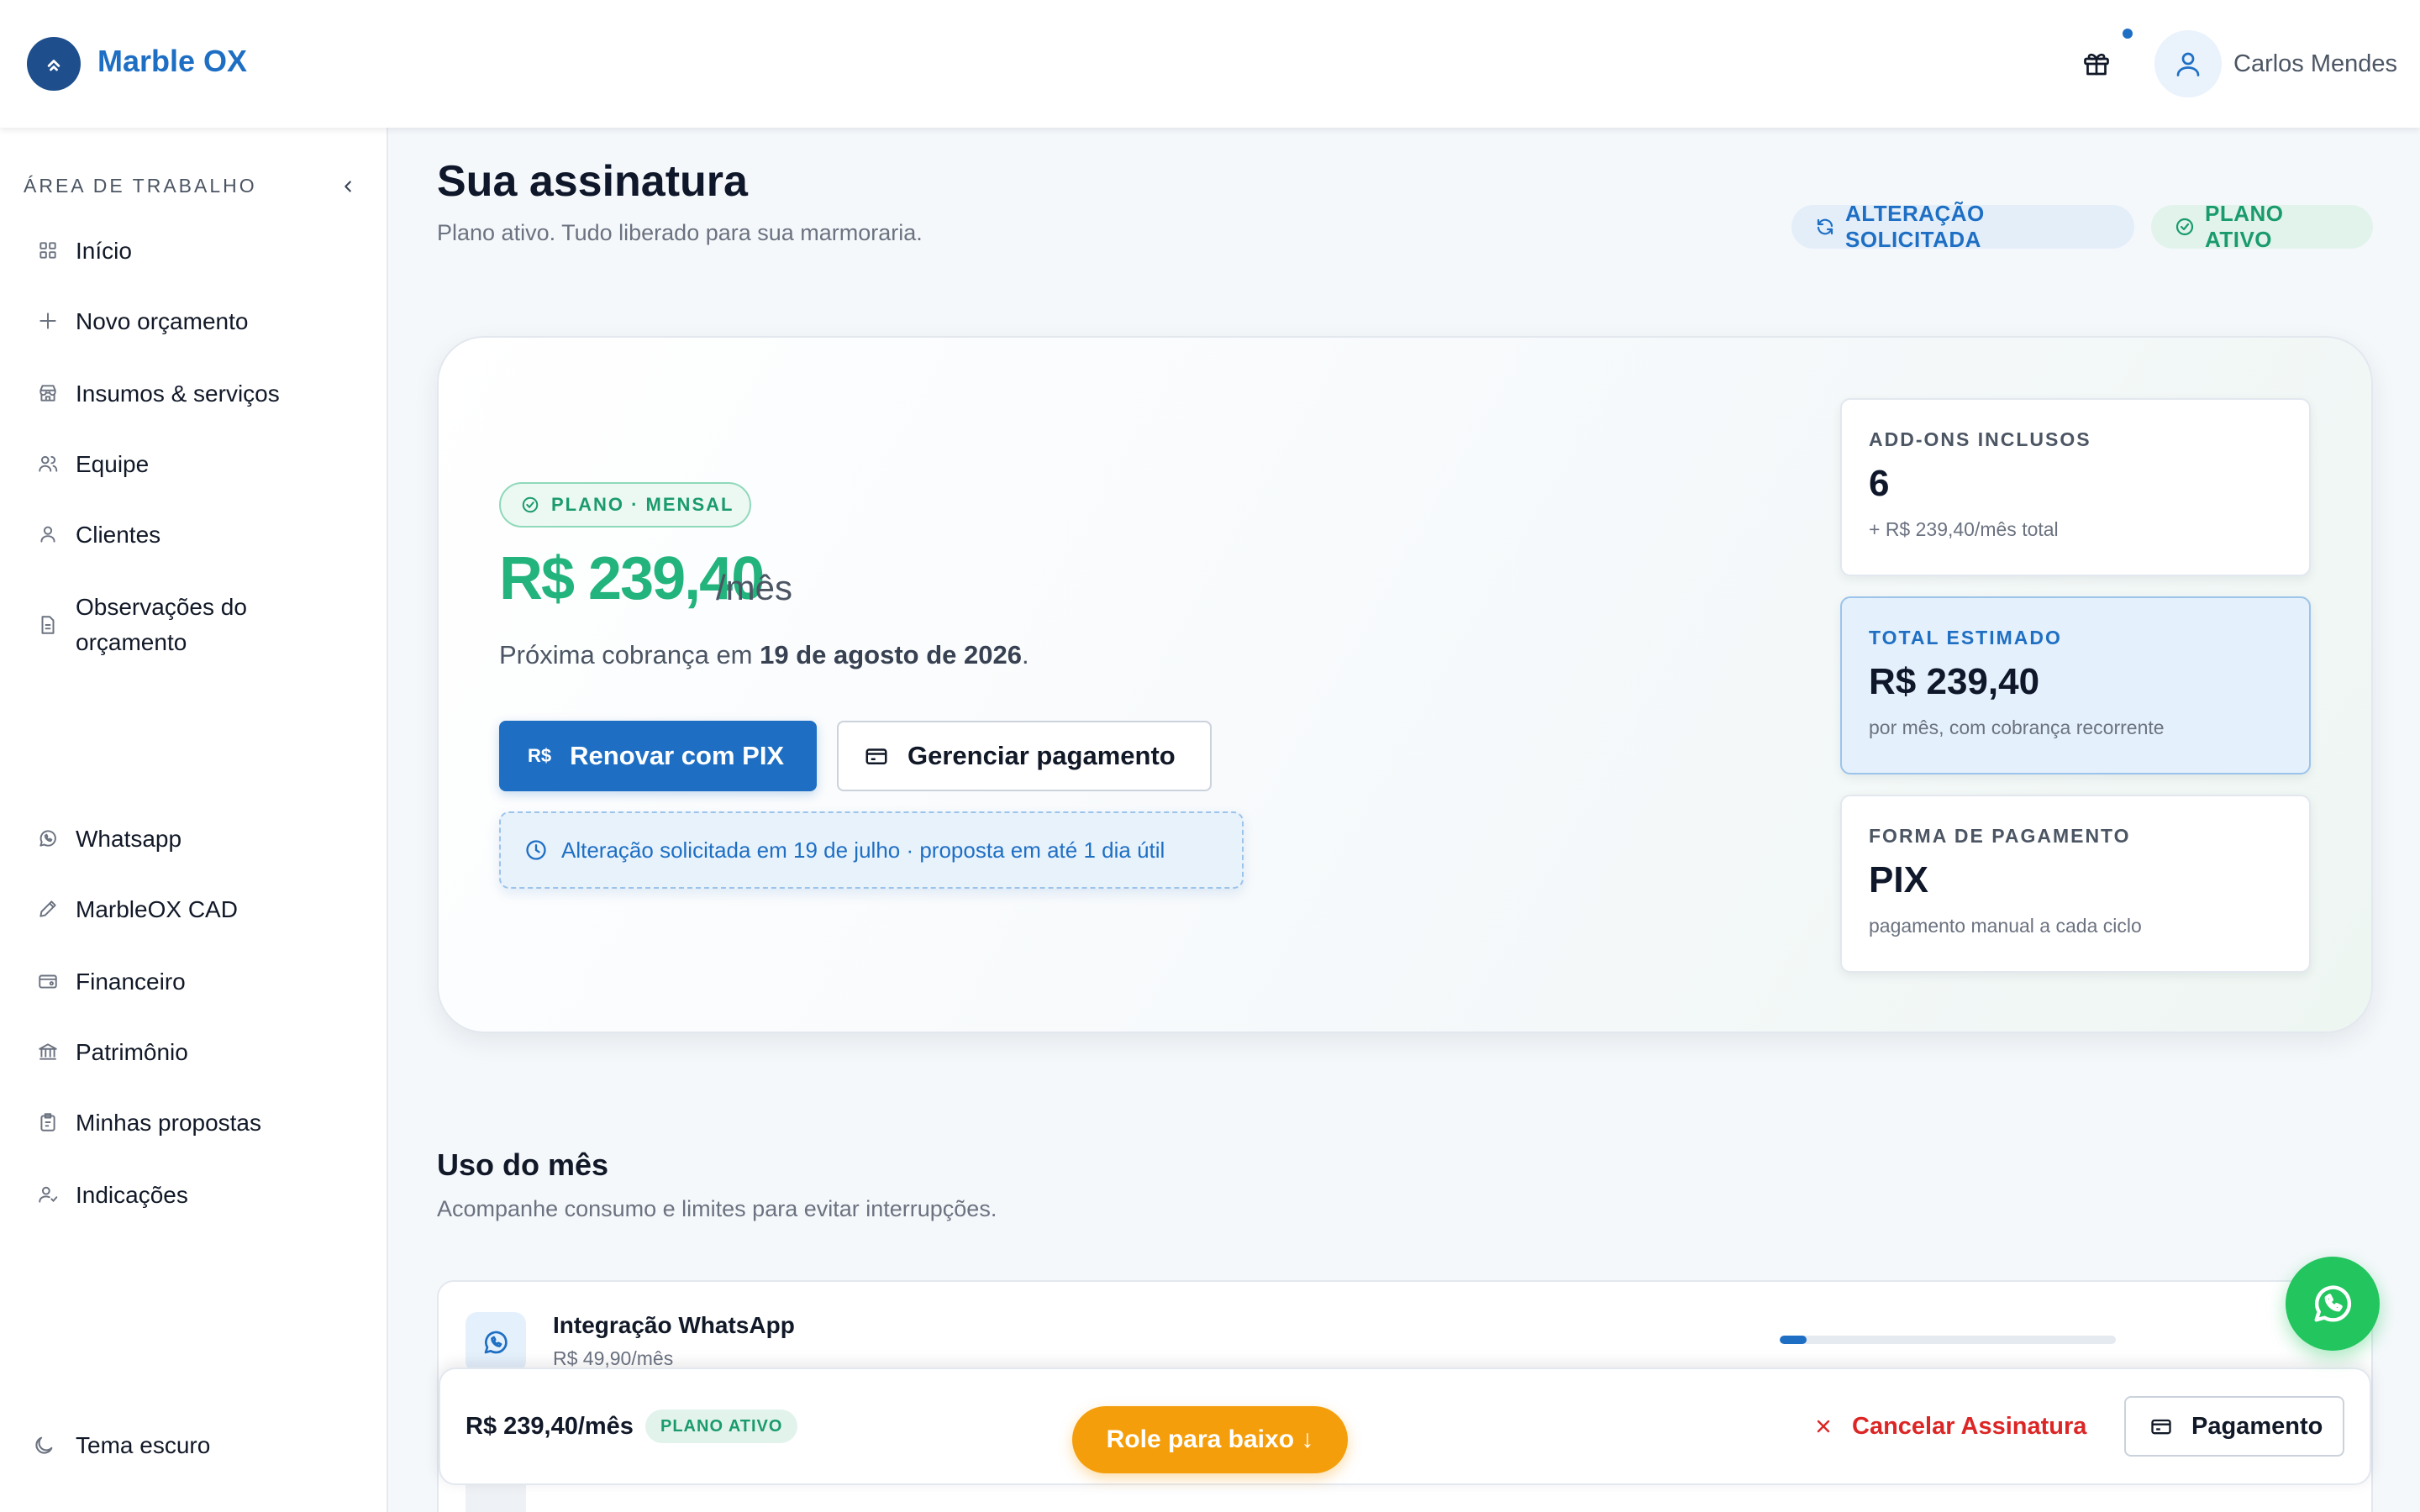 This screenshot has width=2420, height=1512. I want to click on plus-icon, so click(50, 321).